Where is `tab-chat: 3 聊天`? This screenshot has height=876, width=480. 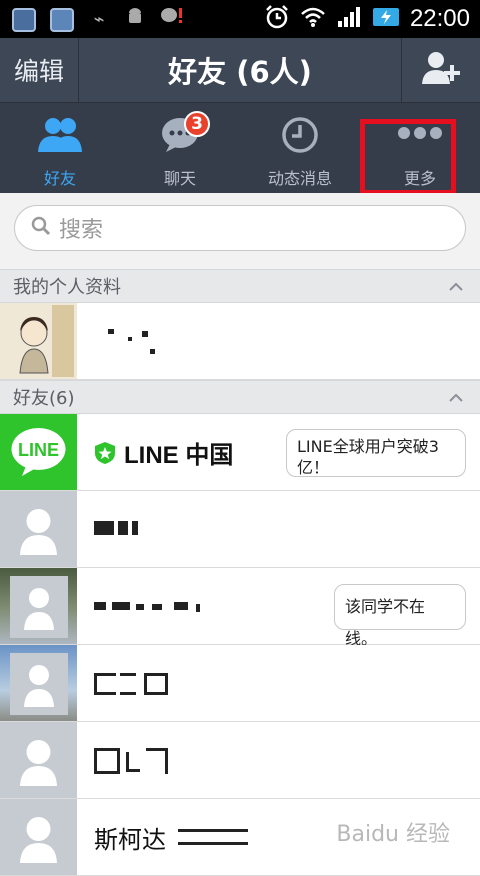 tab-chat: 3 聊天 is located at coordinates (180, 148).